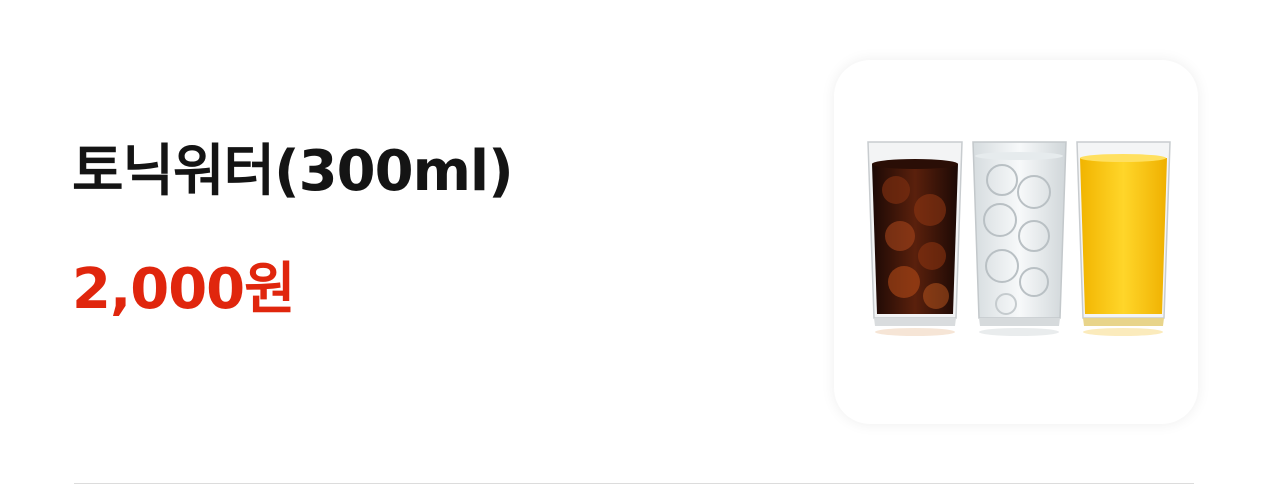  Describe the element at coordinates (293, 171) in the screenshot. I see `item-name: 토닉워터(300ml)` at that location.